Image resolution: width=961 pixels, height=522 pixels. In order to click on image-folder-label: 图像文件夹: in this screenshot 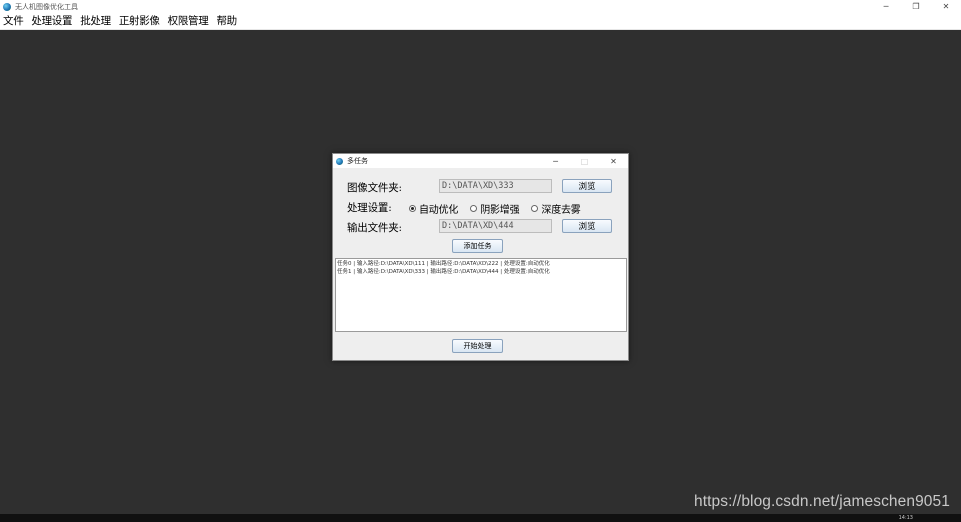, I will do `click(374, 188)`.